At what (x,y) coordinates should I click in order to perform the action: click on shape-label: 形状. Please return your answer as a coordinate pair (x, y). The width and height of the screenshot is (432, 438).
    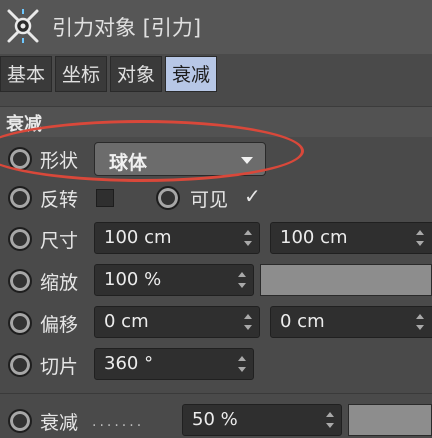
    Looking at the image, I should click on (59, 161).